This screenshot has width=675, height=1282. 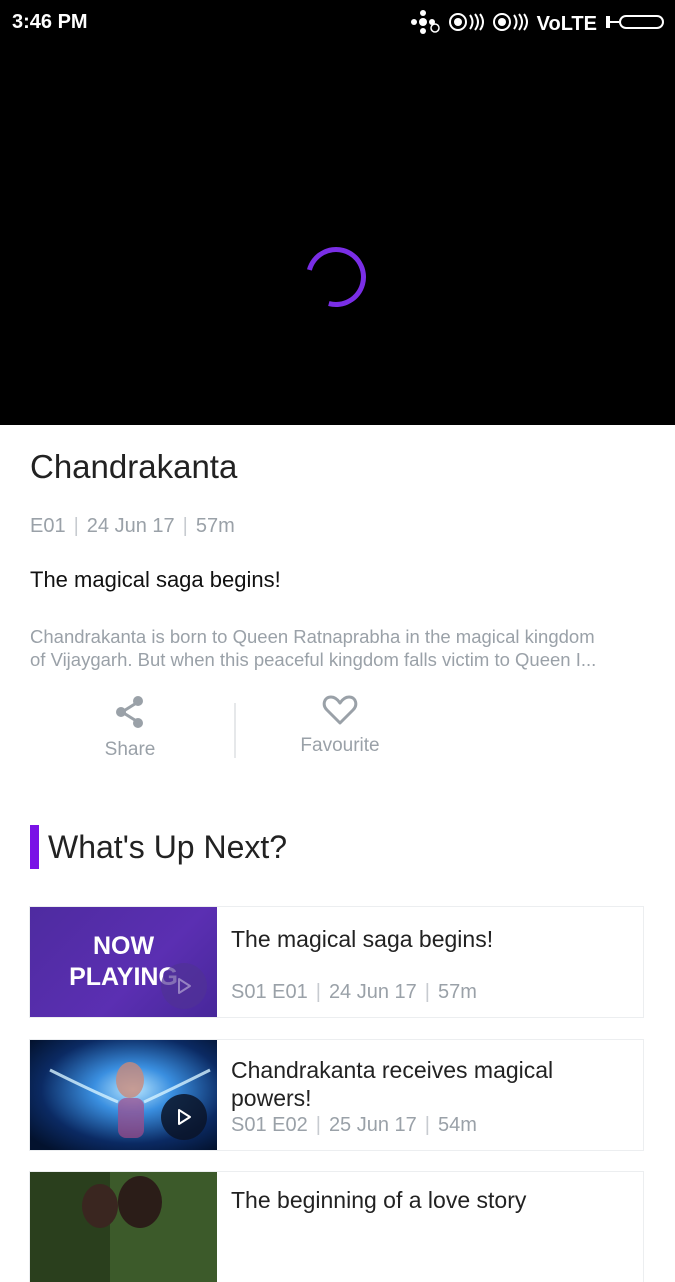 What do you see at coordinates (466, 24) in the screenshot?
I see `signal-sim1-icon` at bounding box center [466, 24].